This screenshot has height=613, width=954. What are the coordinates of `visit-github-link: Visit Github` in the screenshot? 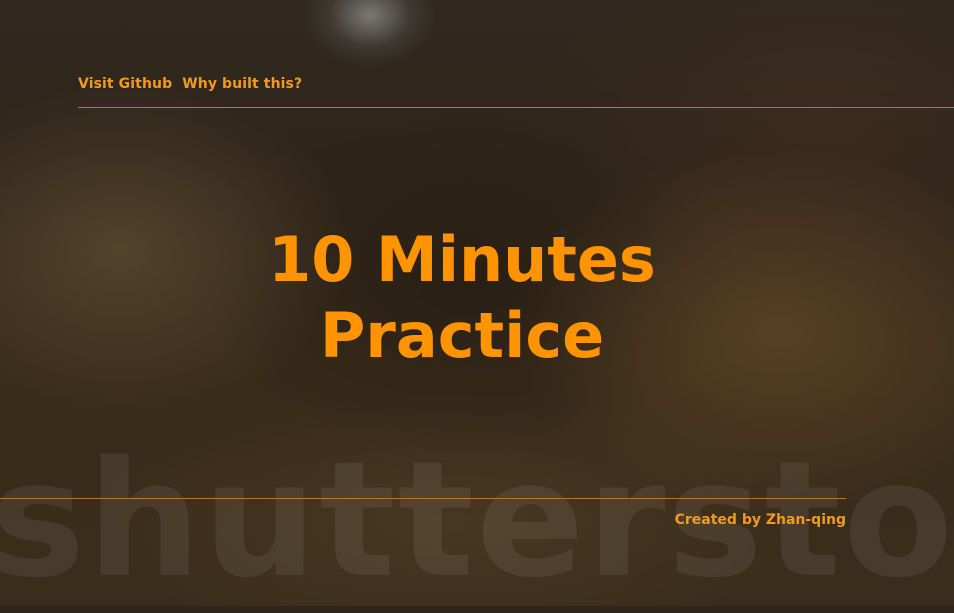 It's located at (125, 84).